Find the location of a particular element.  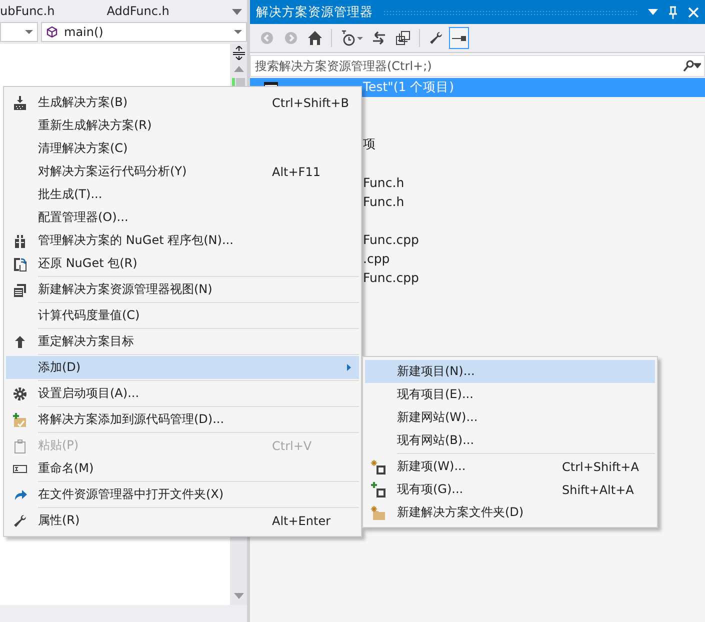

tree-item-label: 项 is located at coordinates (369, 144).